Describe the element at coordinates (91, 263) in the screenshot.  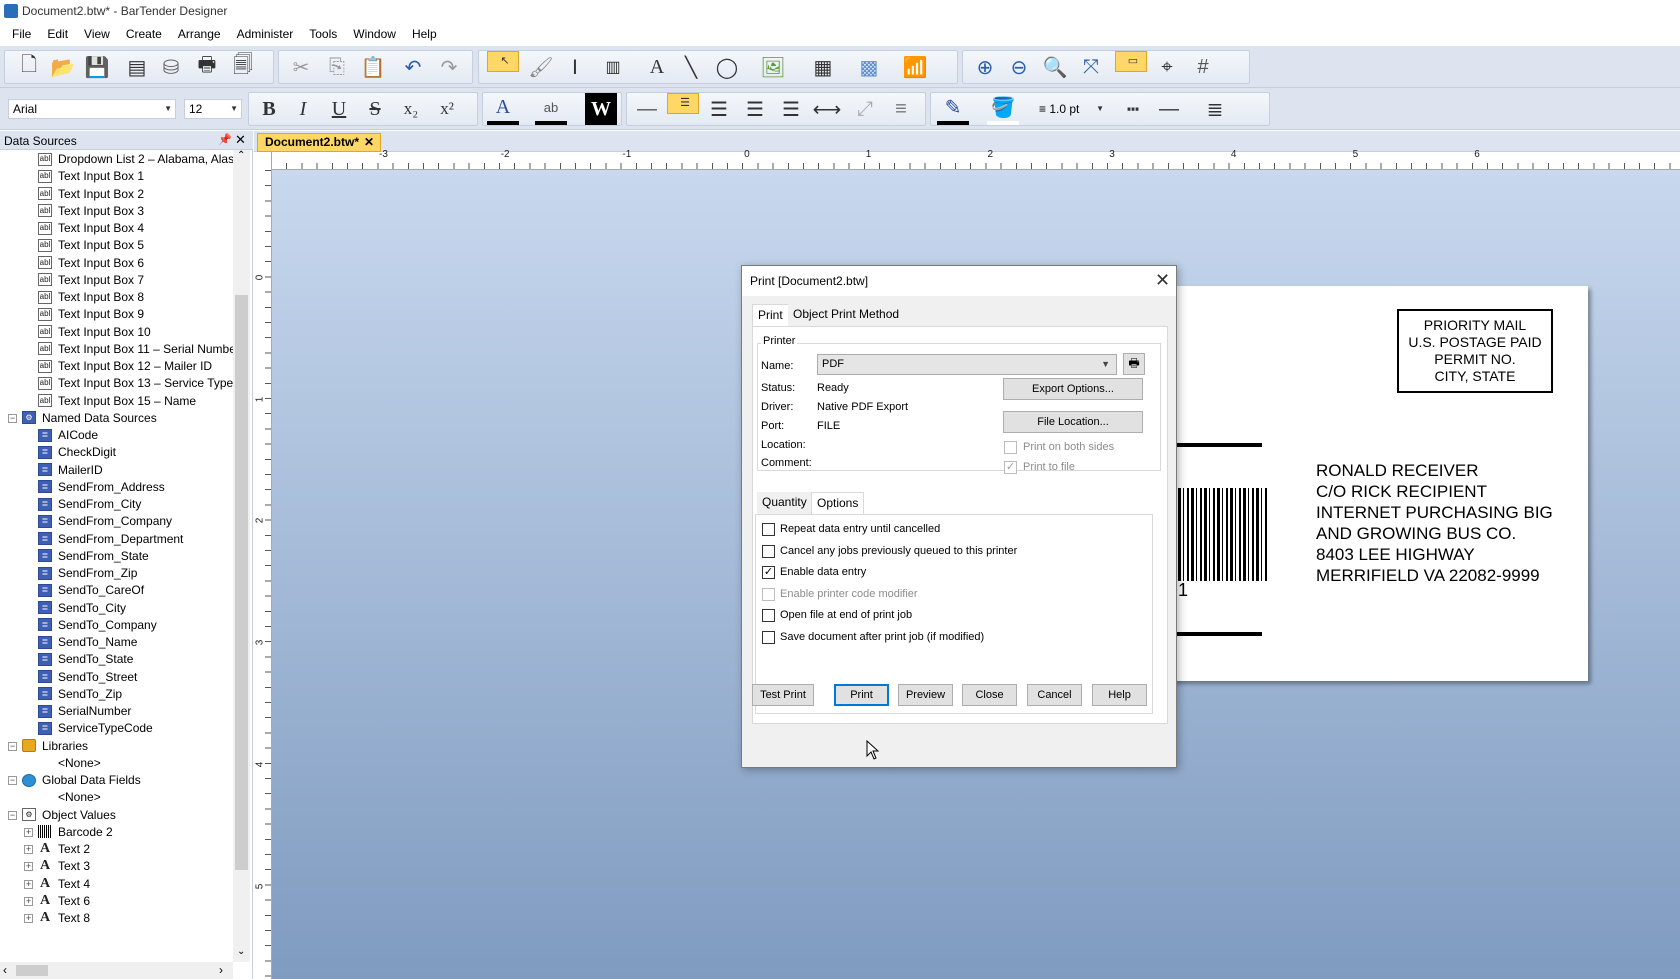
I see `tree-item: abl Text Input Box 6` at that location.